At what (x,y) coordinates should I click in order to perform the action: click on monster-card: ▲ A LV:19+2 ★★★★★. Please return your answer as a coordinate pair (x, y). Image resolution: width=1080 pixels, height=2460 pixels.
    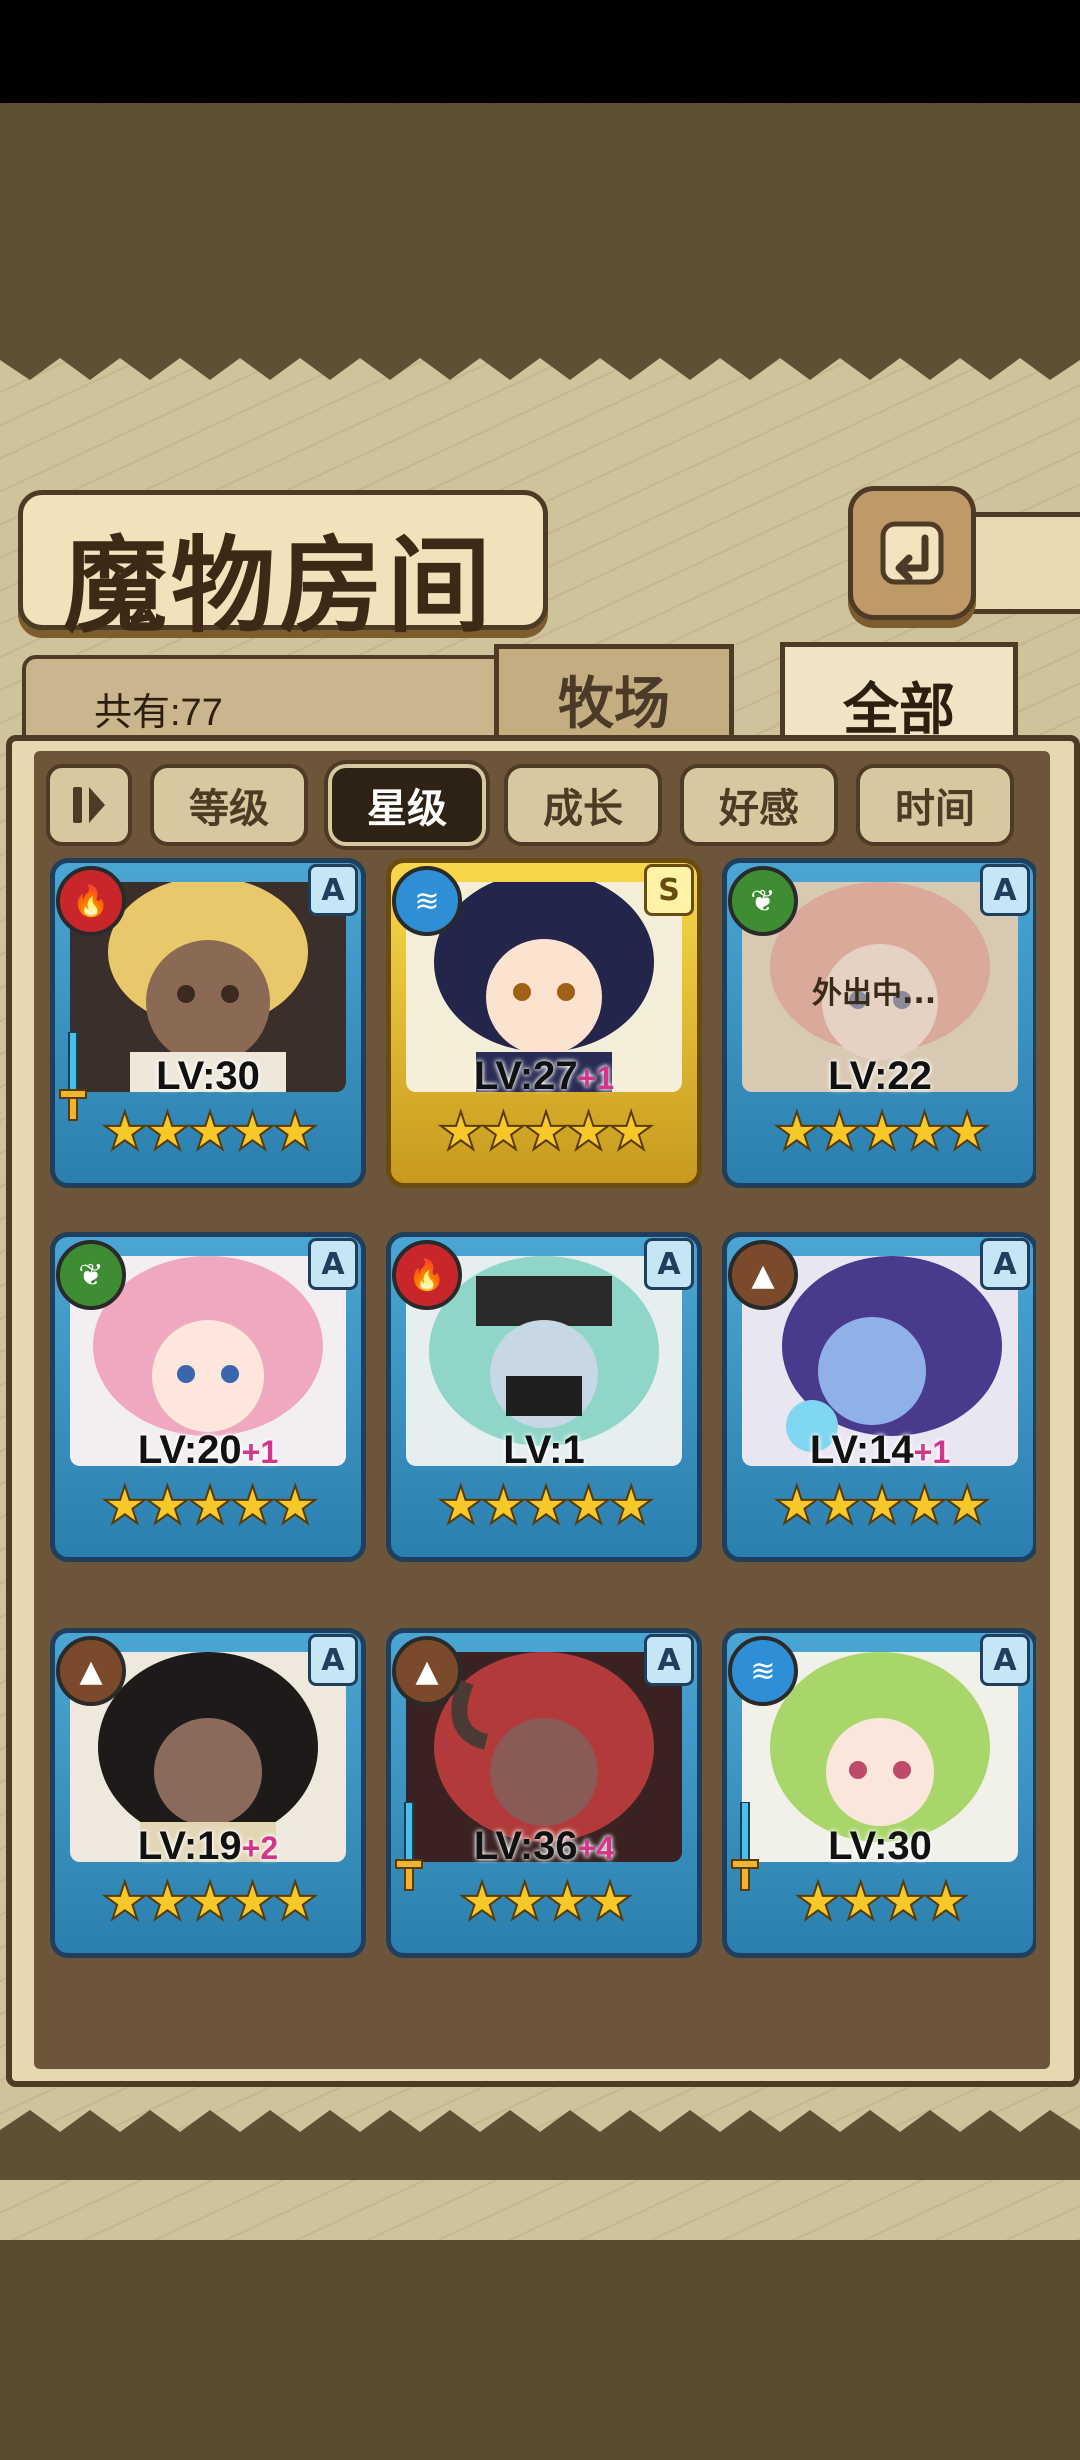
    Looking at the image, I should click on (208, 1796).